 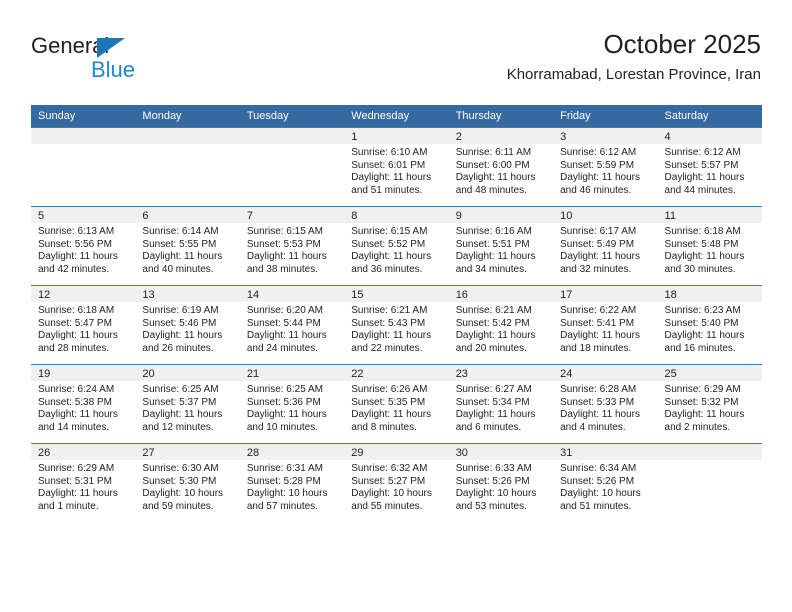 What do you see at coordinates (113, 69) in the screenshot?
I see `logo-text-blue: Blue` at bounding box center [113, 69].